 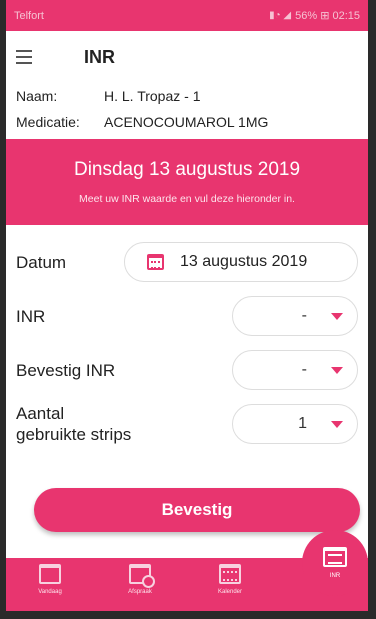 I want to click on confirm-inr-row: Bevestig INR -, so click(x=187, y=370).